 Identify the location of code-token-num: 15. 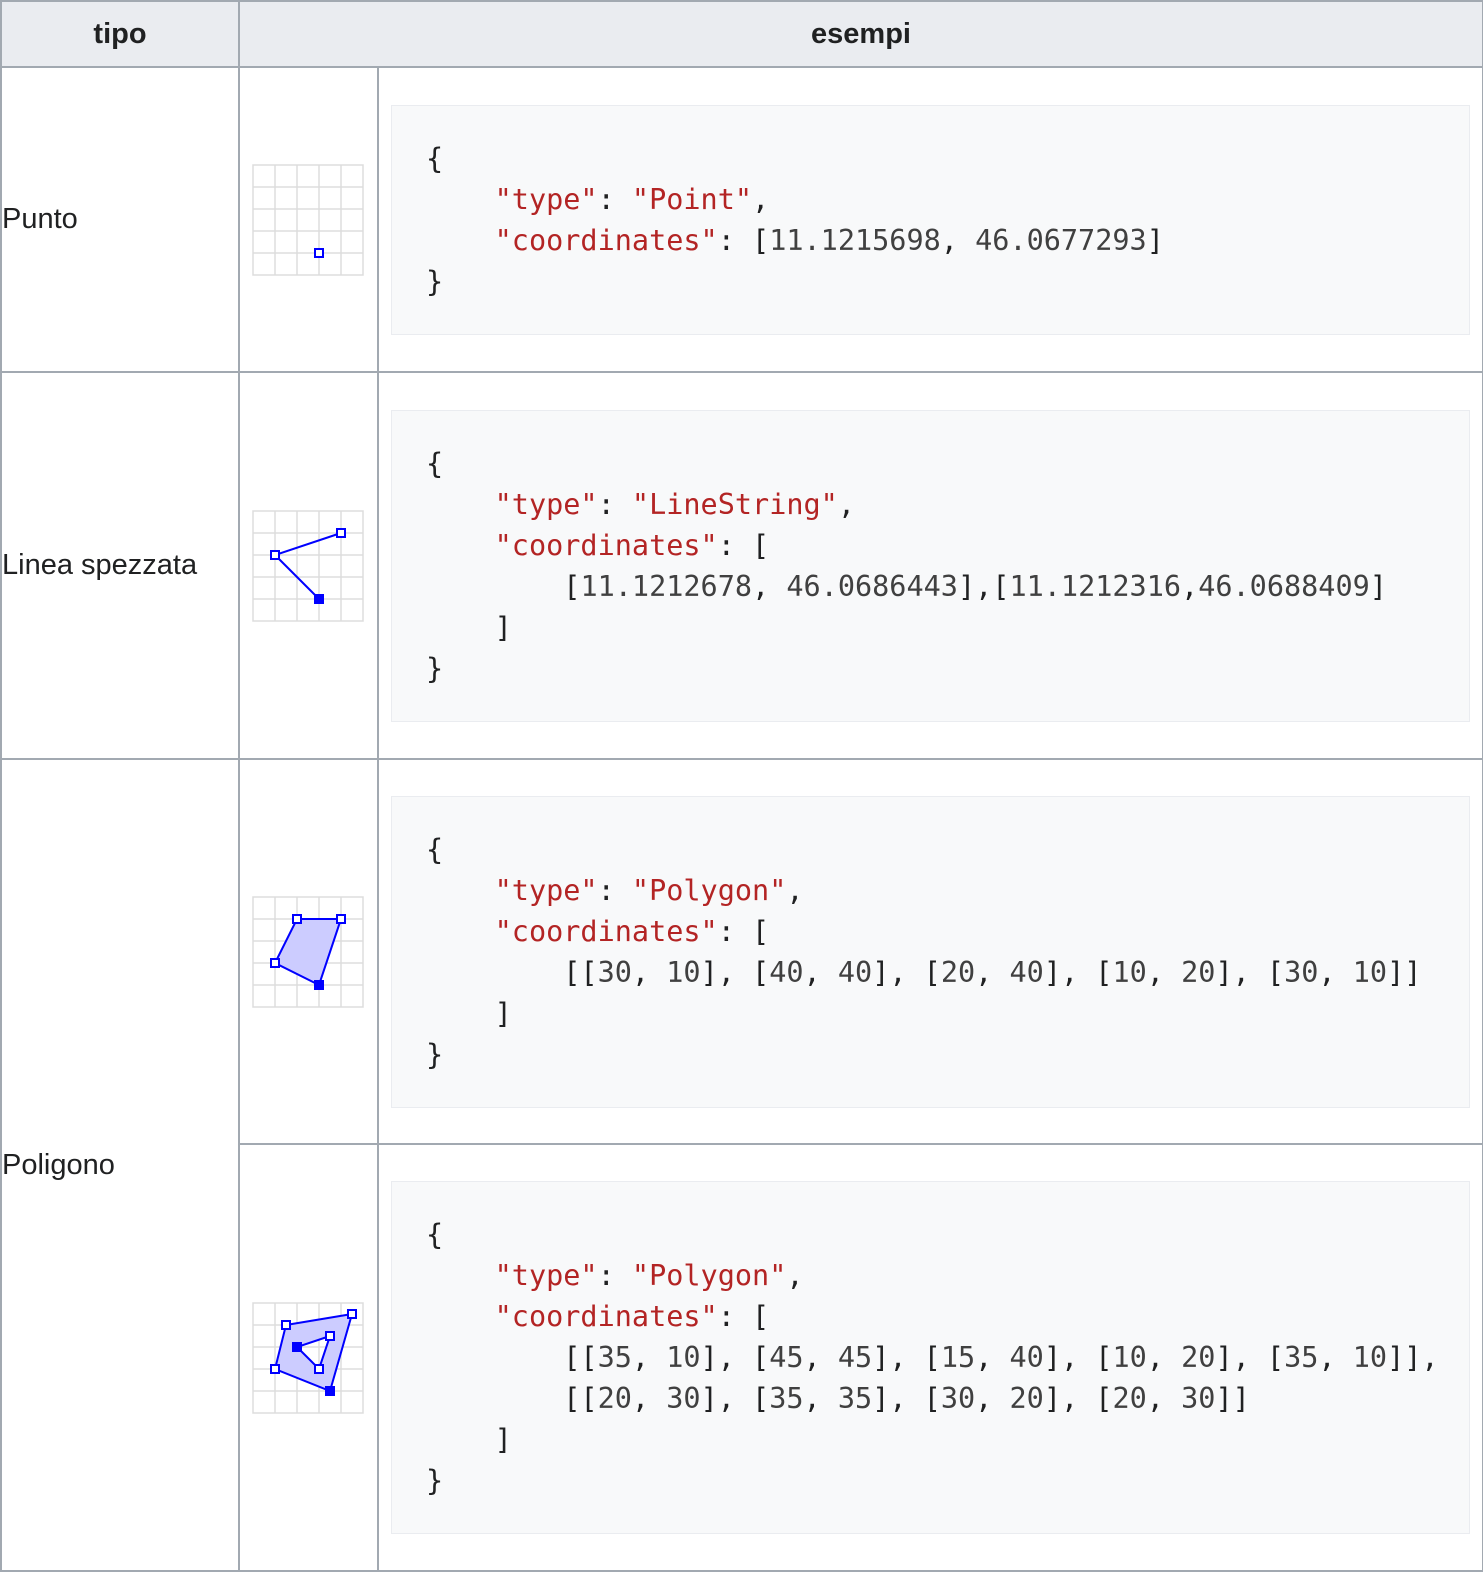
(958, 1357).